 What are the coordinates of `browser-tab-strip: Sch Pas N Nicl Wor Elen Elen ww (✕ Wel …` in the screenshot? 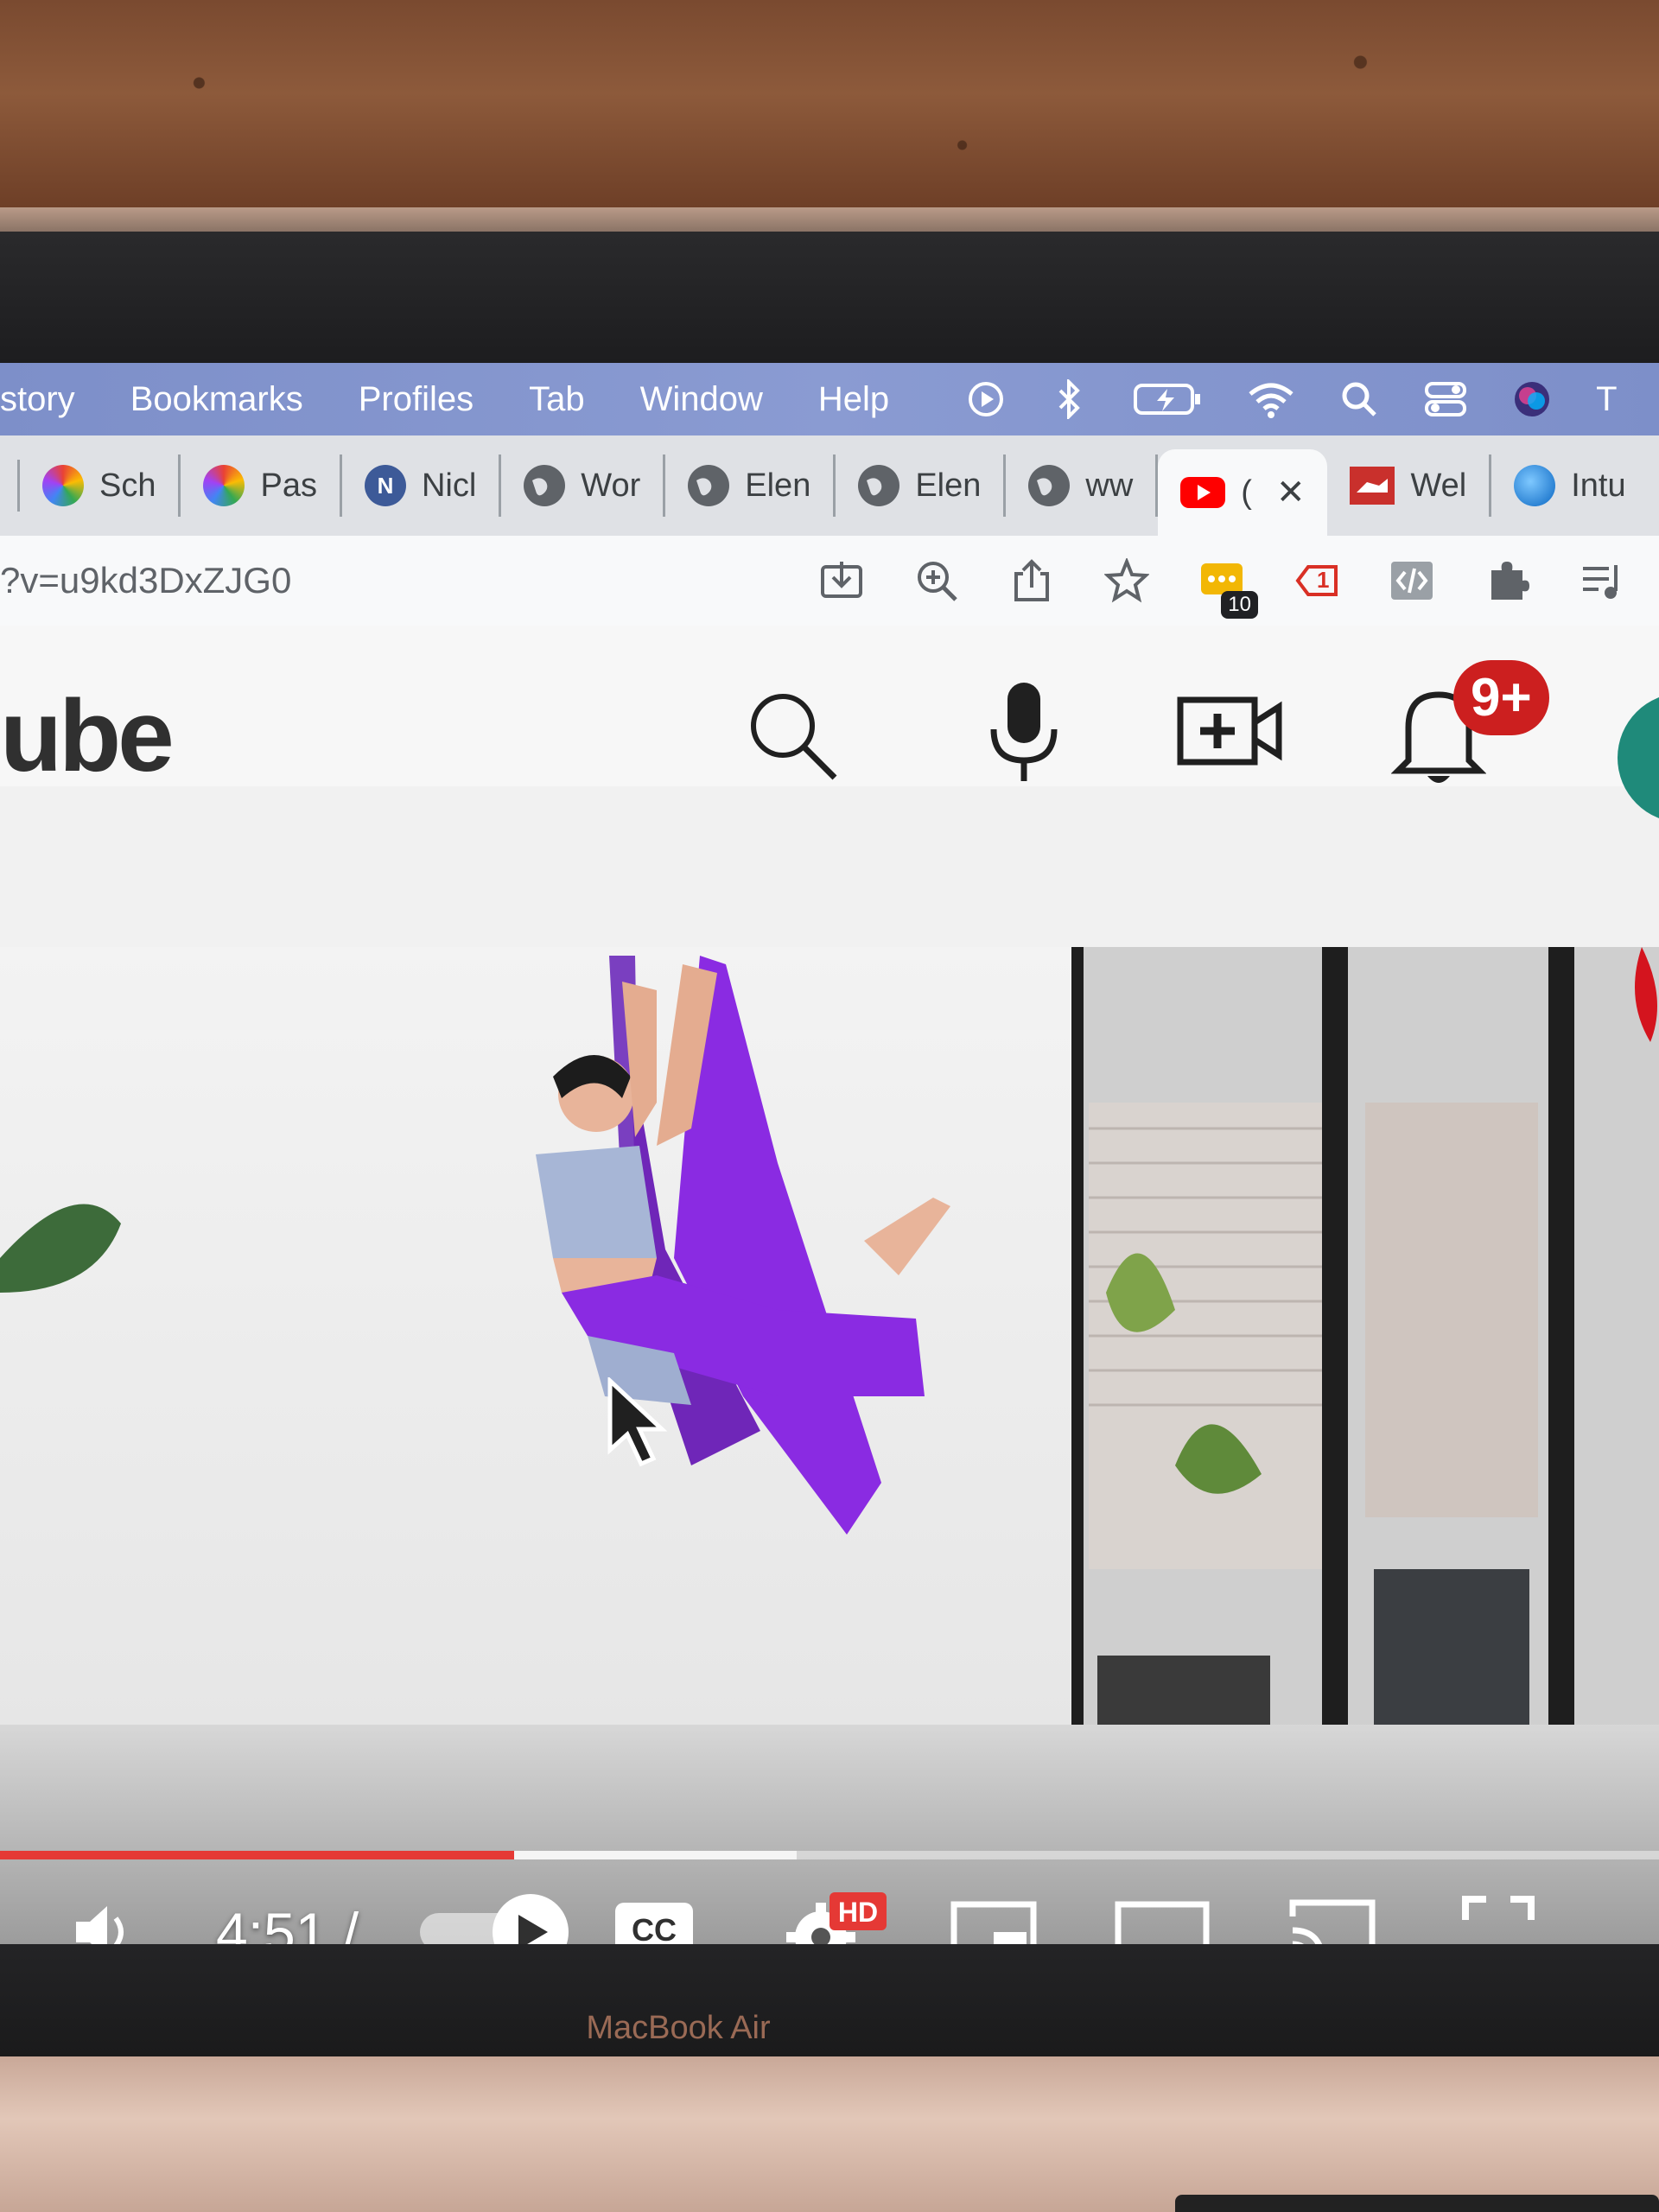 It's located at (829, 485).